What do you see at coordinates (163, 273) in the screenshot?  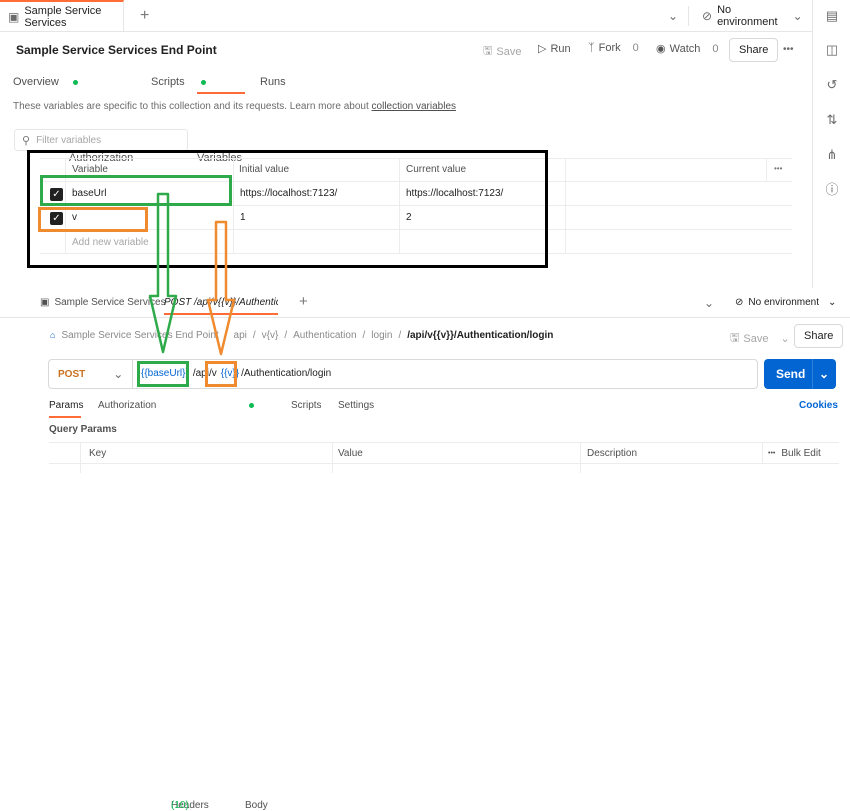 I see `green-arrow` at bounding box center [163, 273].